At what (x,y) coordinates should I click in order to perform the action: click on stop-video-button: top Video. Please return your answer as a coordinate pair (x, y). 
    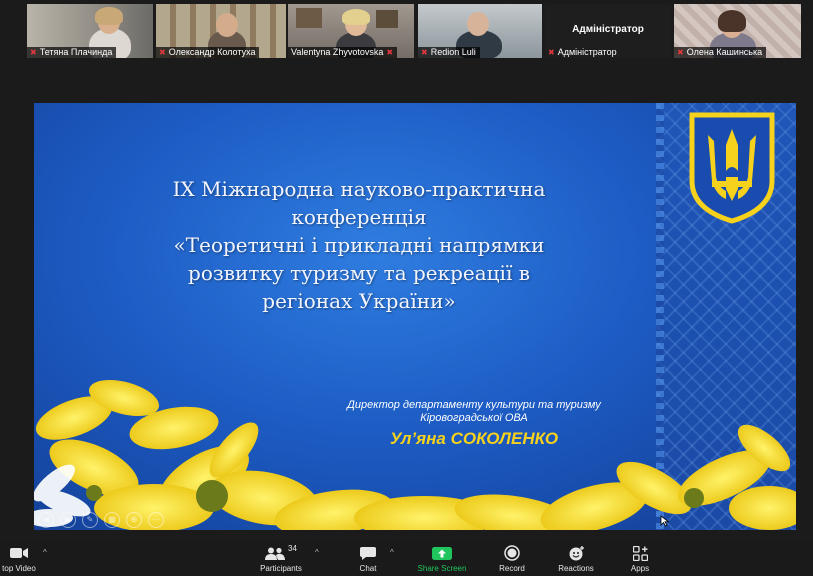
    Looking at the image, I should click on (21, 558).